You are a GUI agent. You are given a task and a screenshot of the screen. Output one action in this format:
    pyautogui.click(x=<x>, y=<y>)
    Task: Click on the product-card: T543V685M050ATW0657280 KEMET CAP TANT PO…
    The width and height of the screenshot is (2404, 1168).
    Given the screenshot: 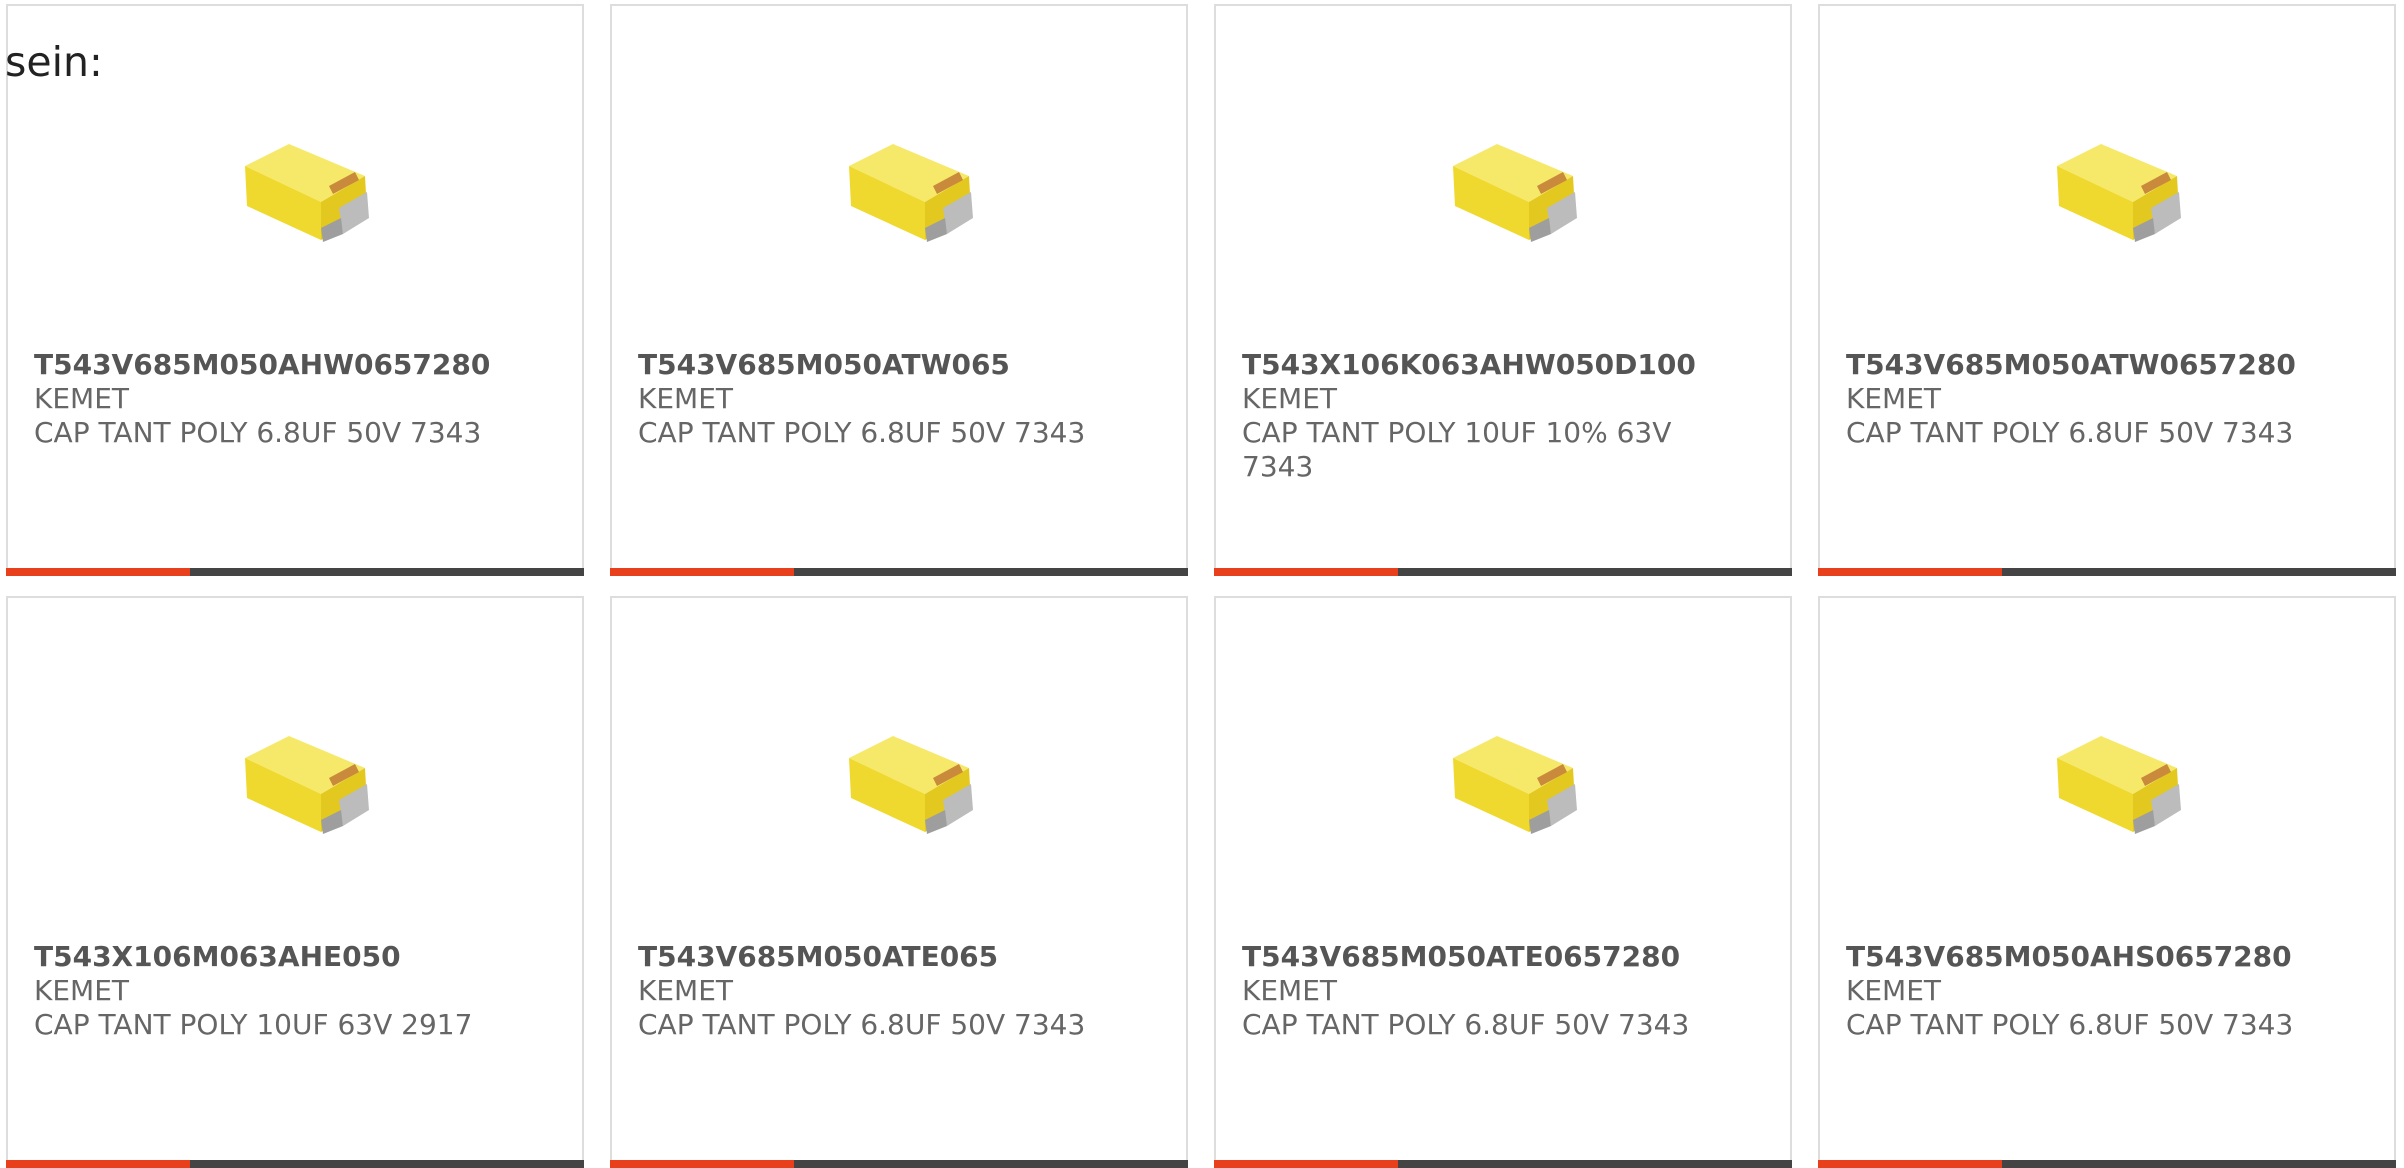 What is the action you would take?
    pyautogui.click(x=2107, y=290)
    